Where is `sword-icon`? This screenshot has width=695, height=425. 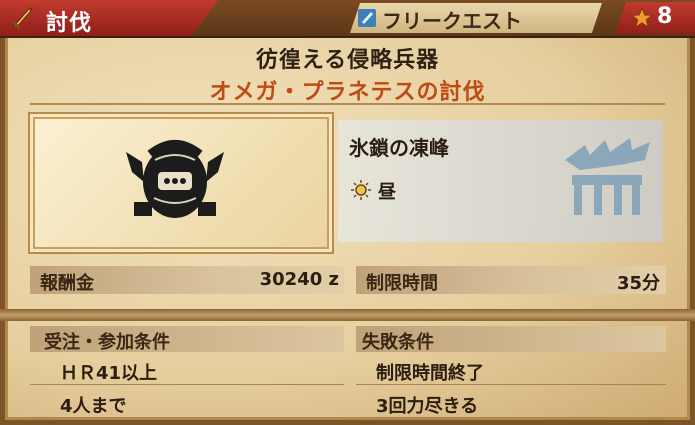 sword-icon is located at coordinates (22, 17).